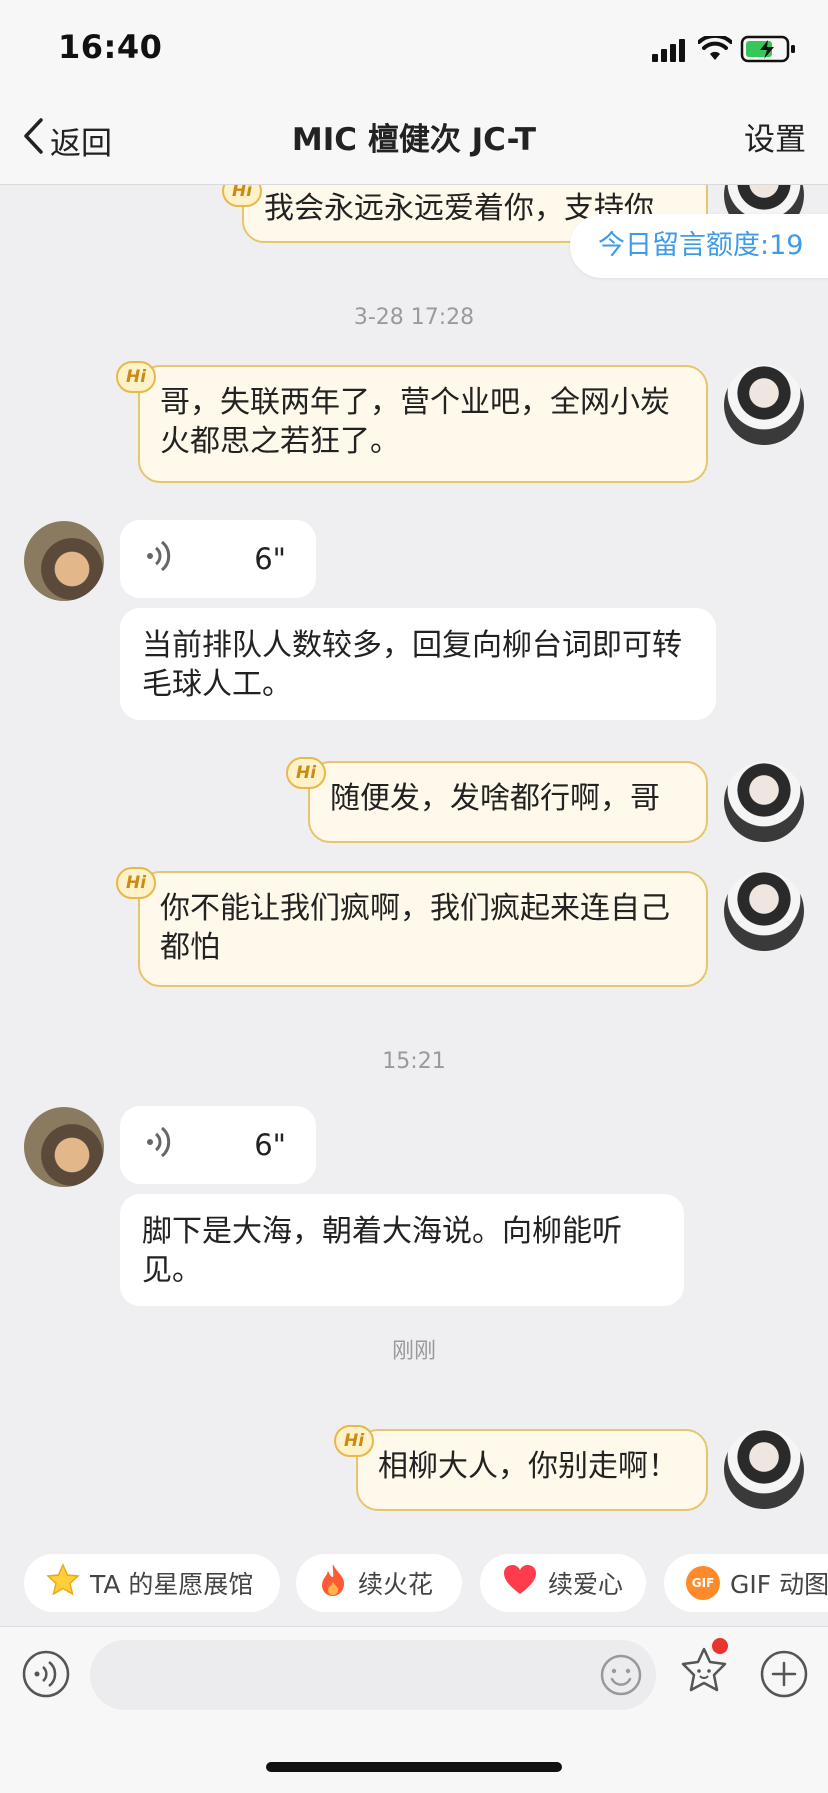 Image resolution: width=828 pixels, height=1793 pixels. Describe the element at coordinates (699, 246) in the screenshot. I see `message-quota-badge: 今日留言额度:19` at that location.